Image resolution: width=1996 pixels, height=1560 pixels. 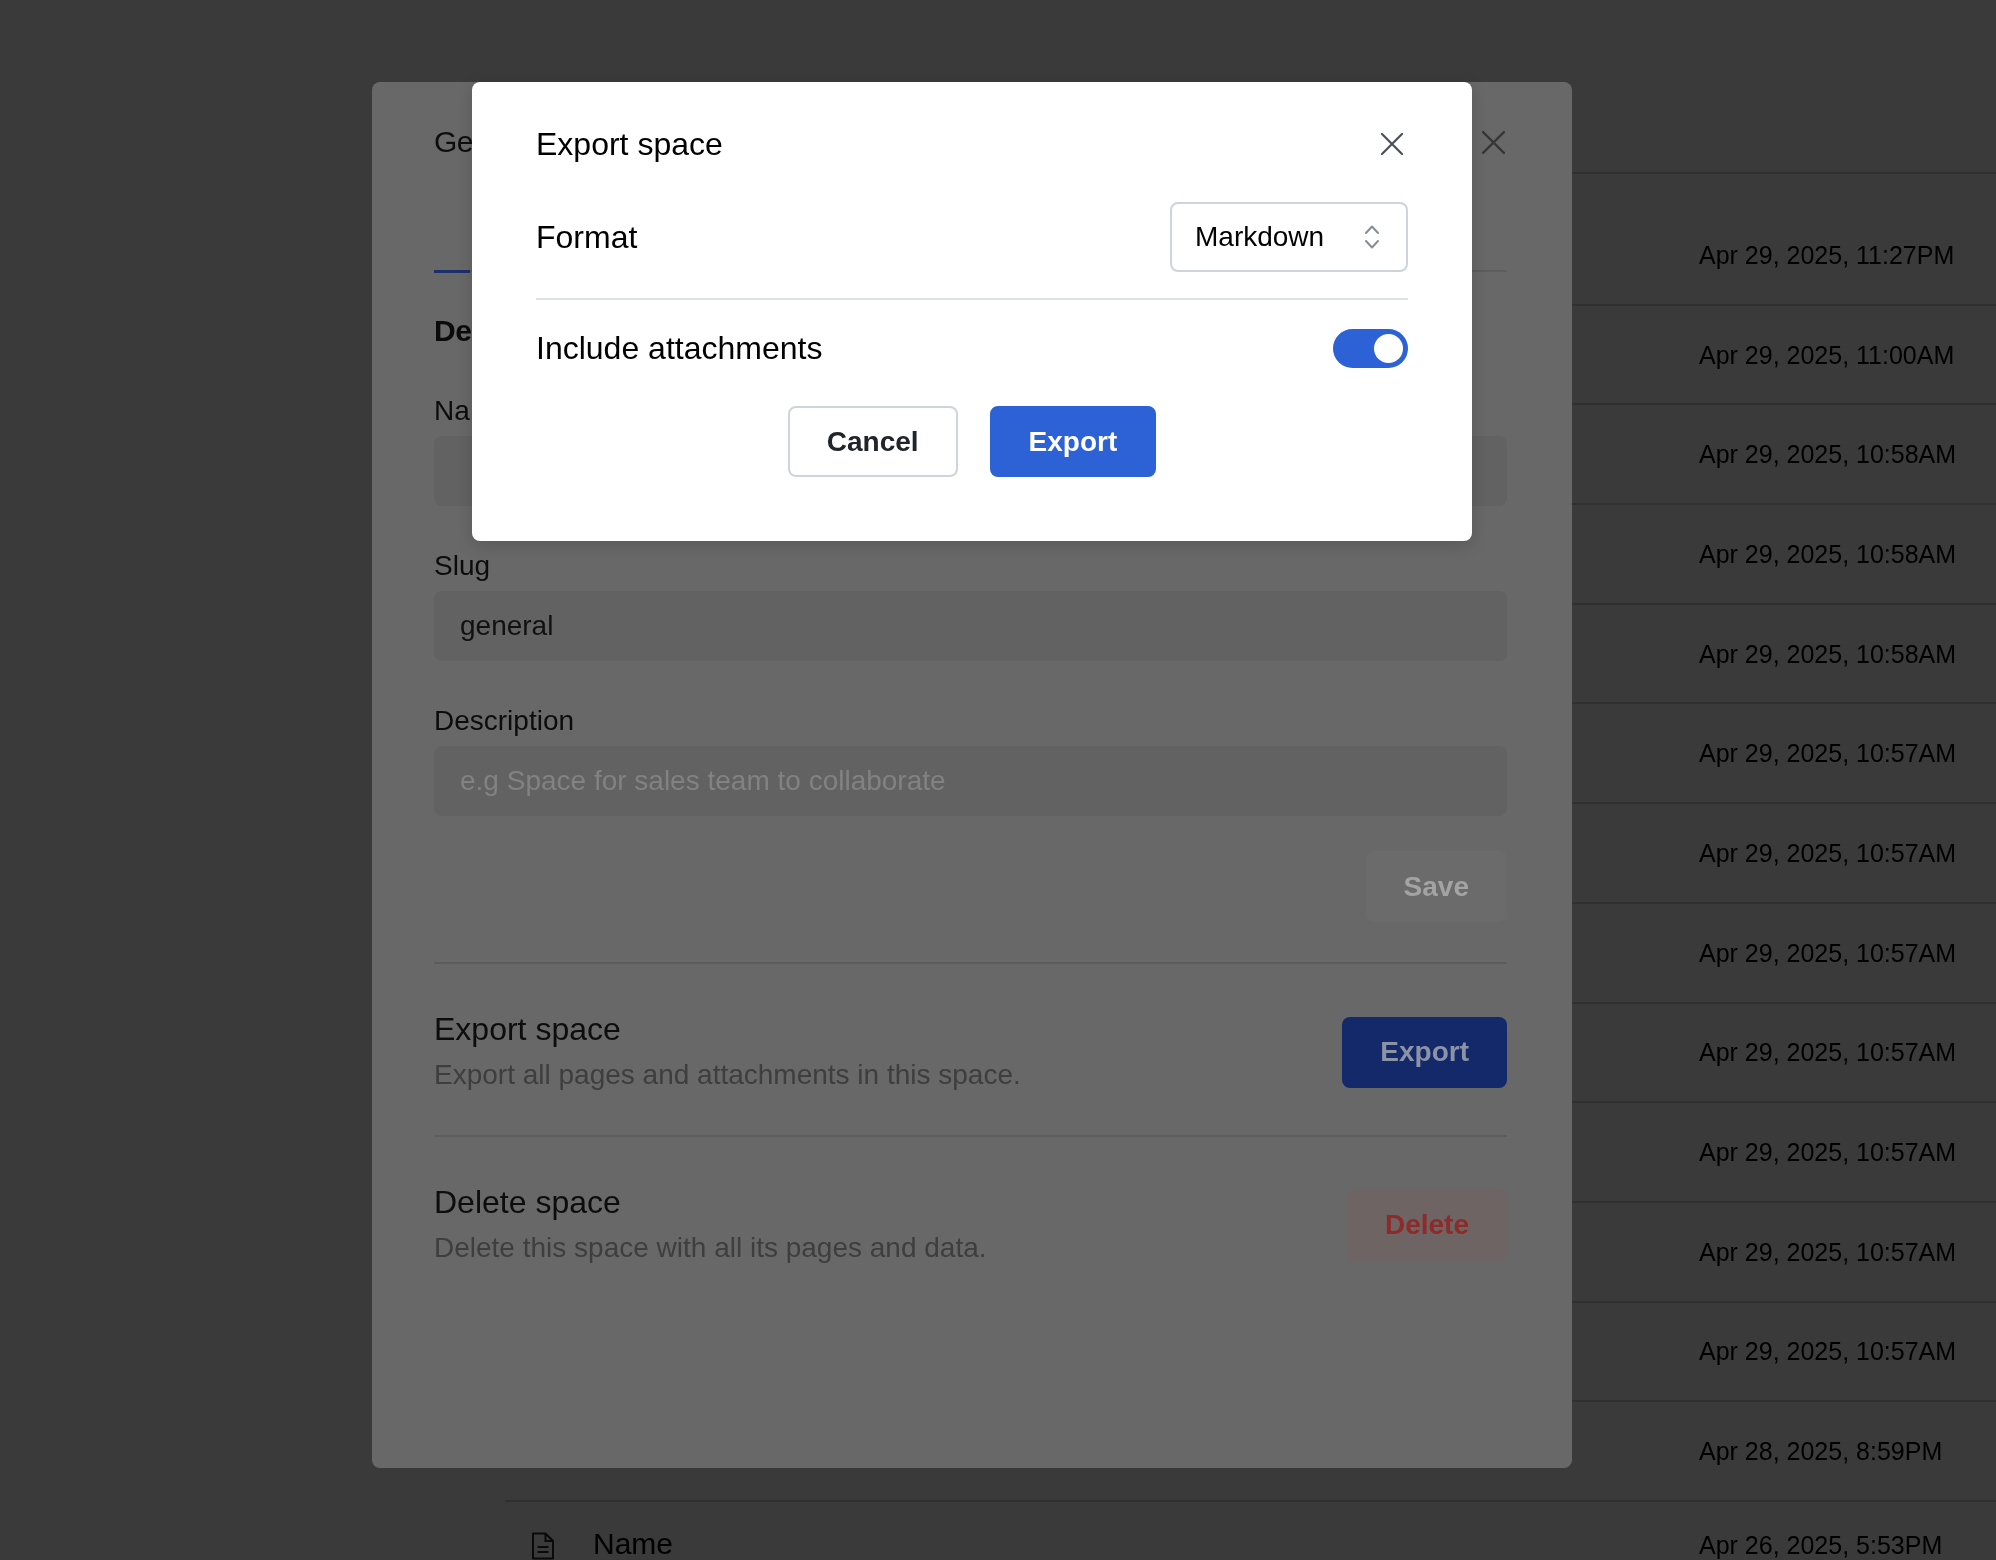 What do you see at coordinates (454, 142) in the screenshot?
I see `modal-title: Ge` at bounding box center [454, 142].